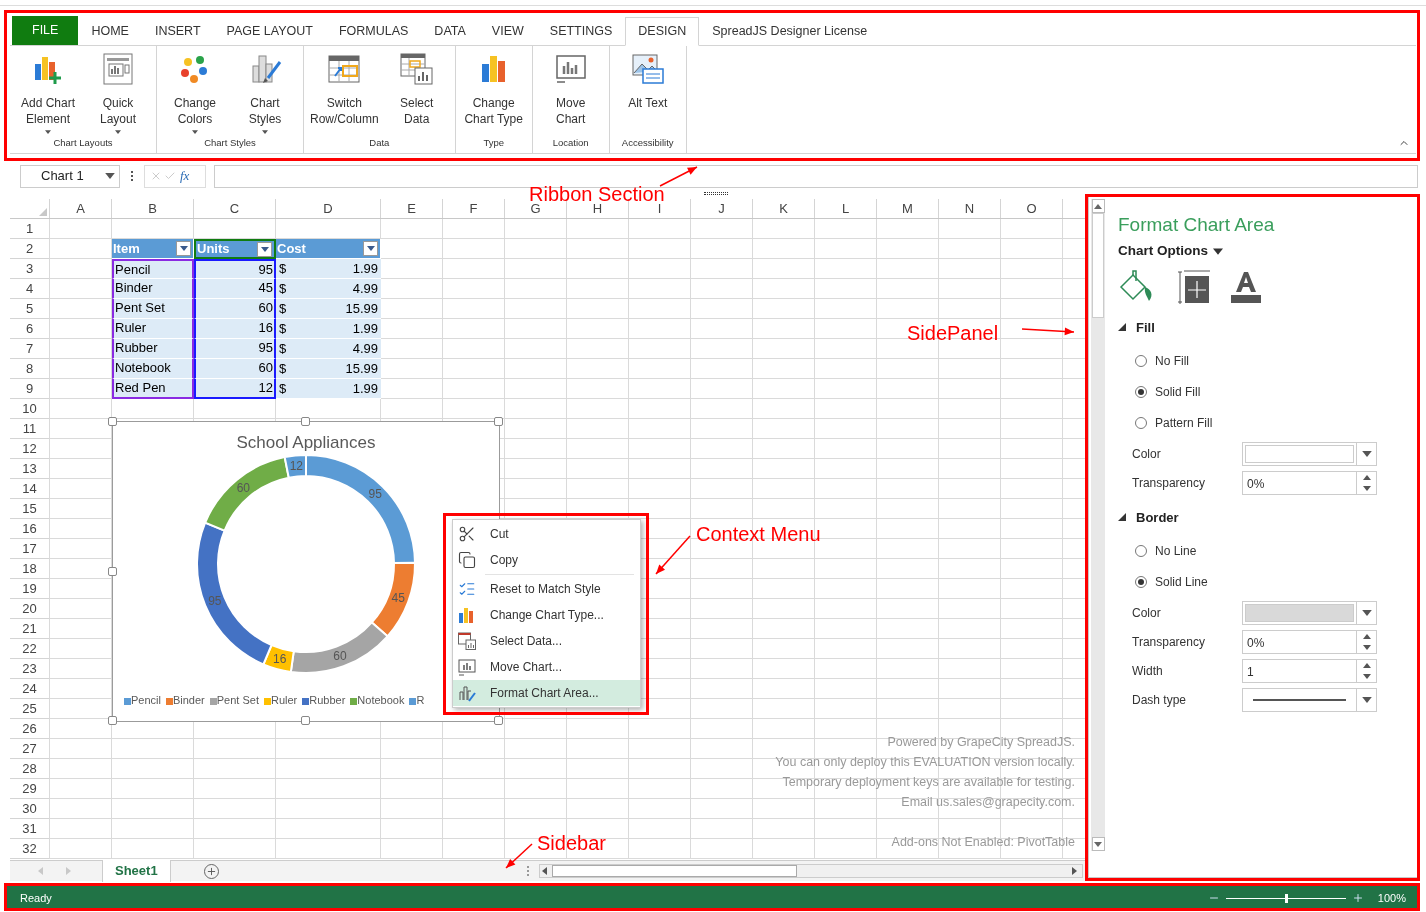 The width and height of the screenshot is (1426, 912). I want to click on column-header: L, so click(846, 208).